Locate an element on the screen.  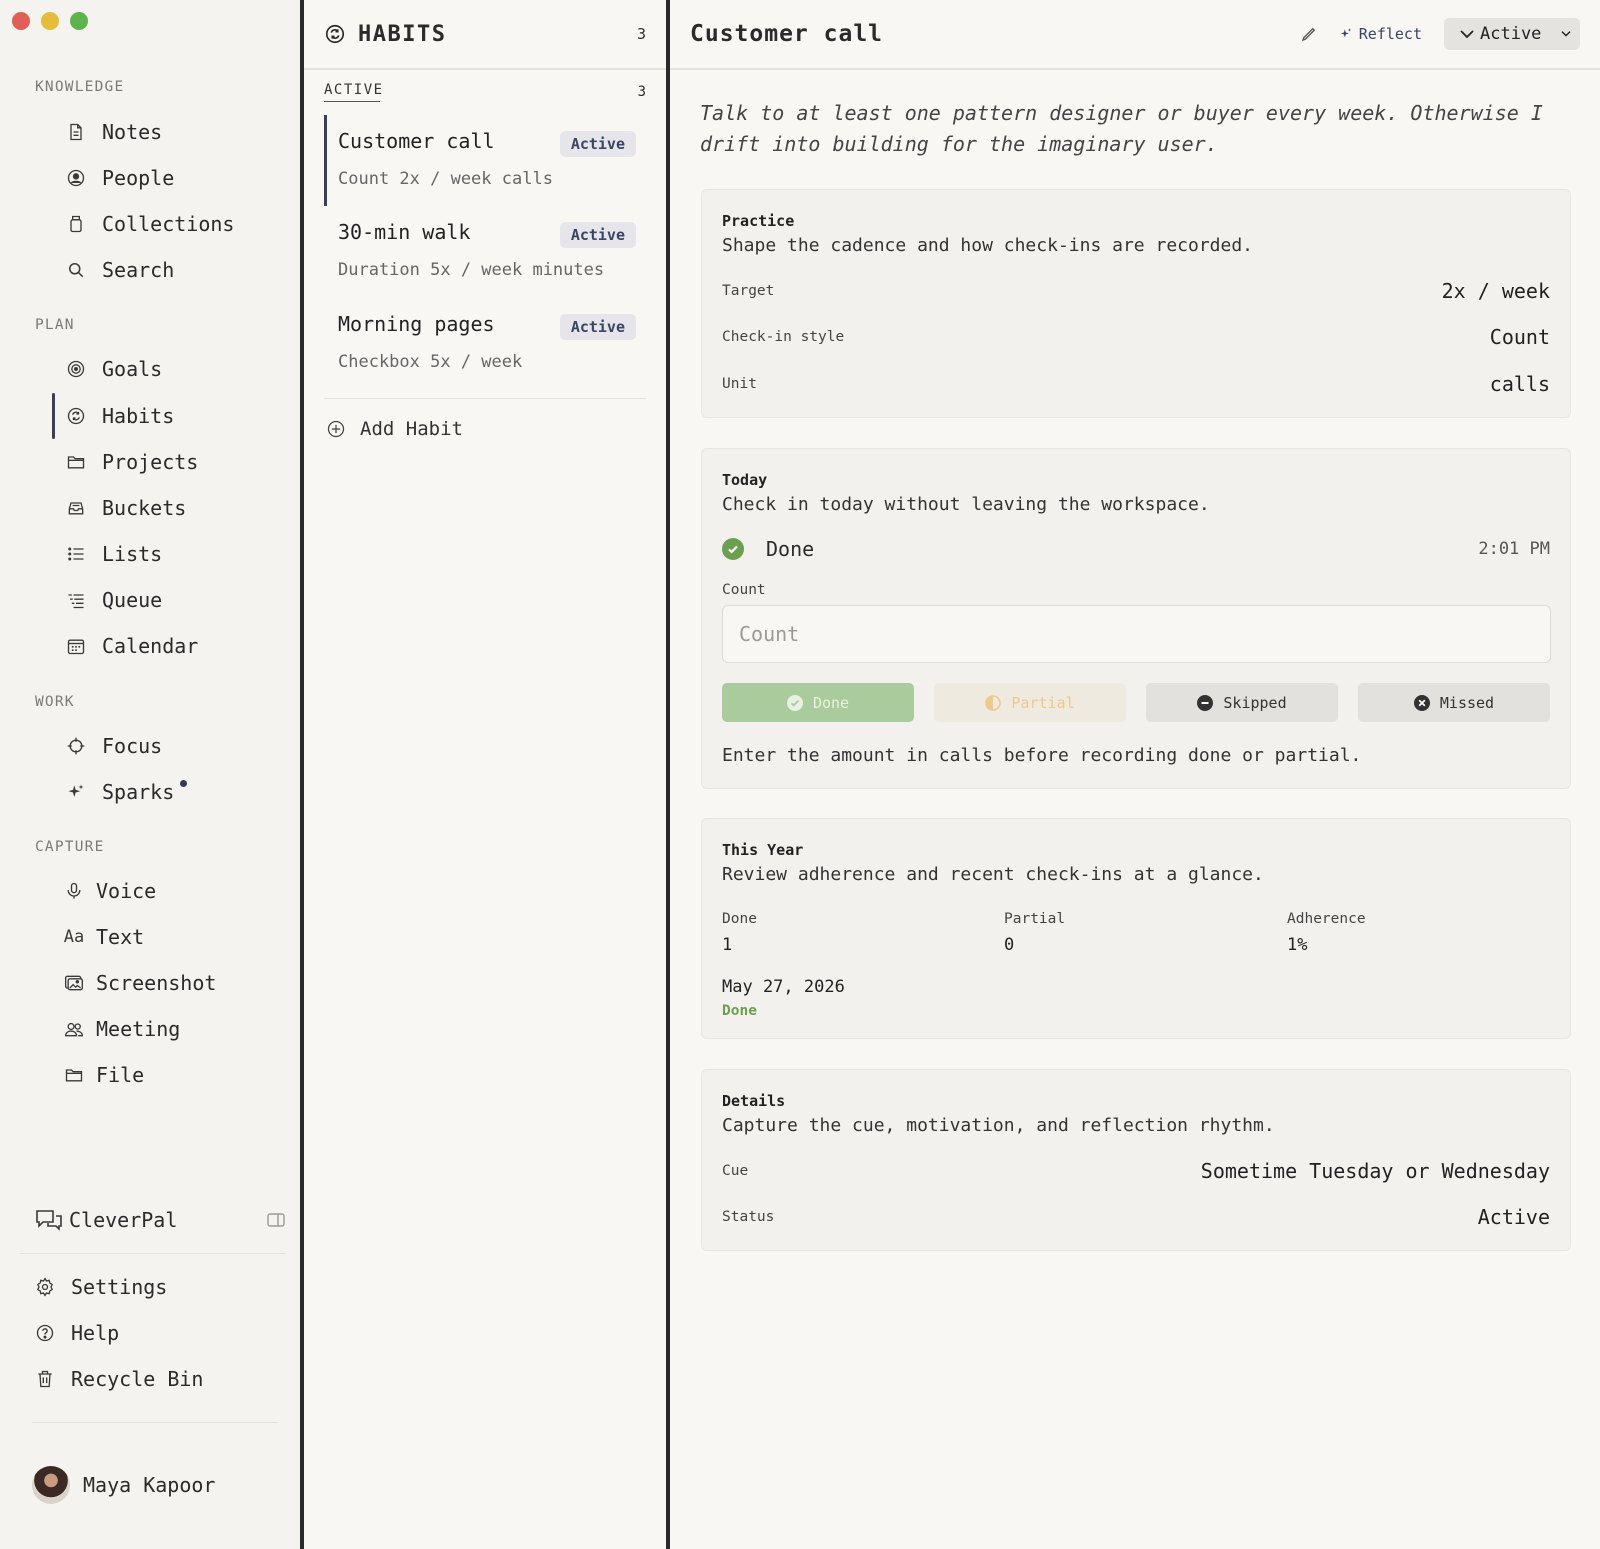
habit-meta: Count 2x / week calls is located at coordinates (445, 179).